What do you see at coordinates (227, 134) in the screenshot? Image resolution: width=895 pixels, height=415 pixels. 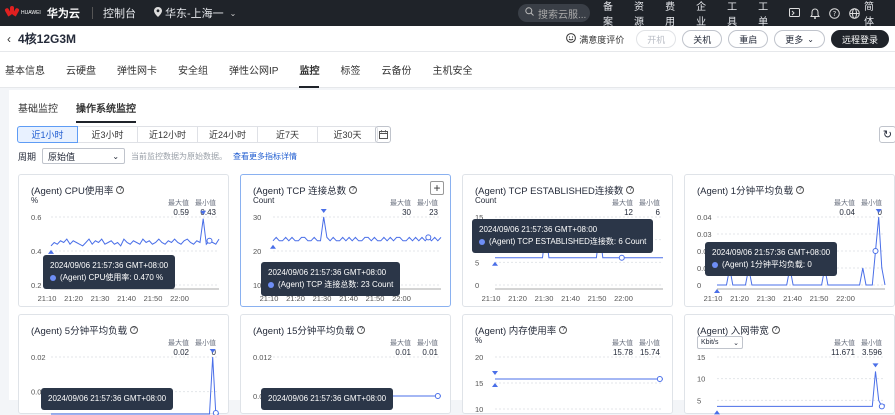 I see `range-24h: 近24小时` at bounding box center [227, 134].